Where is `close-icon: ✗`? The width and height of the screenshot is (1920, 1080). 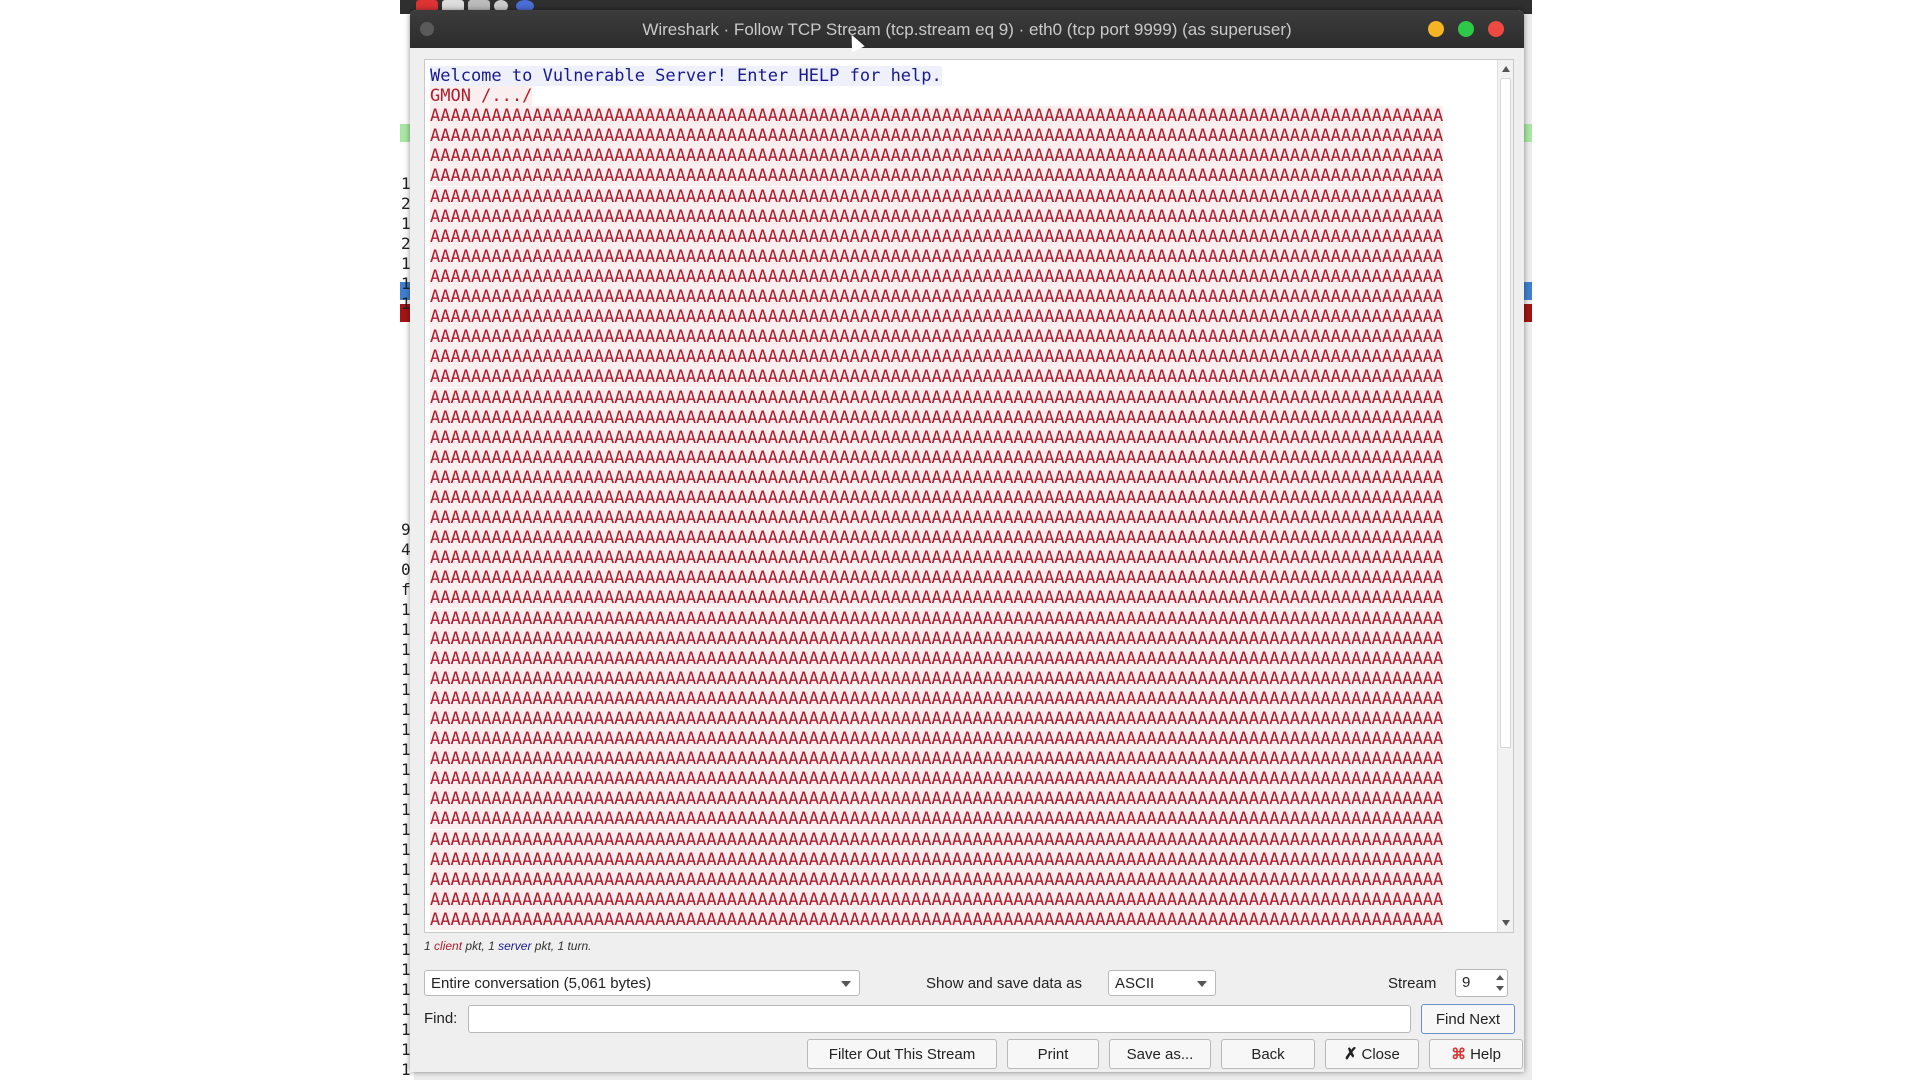 close-icon: ✗ is located at coordinates (1351, 1054).